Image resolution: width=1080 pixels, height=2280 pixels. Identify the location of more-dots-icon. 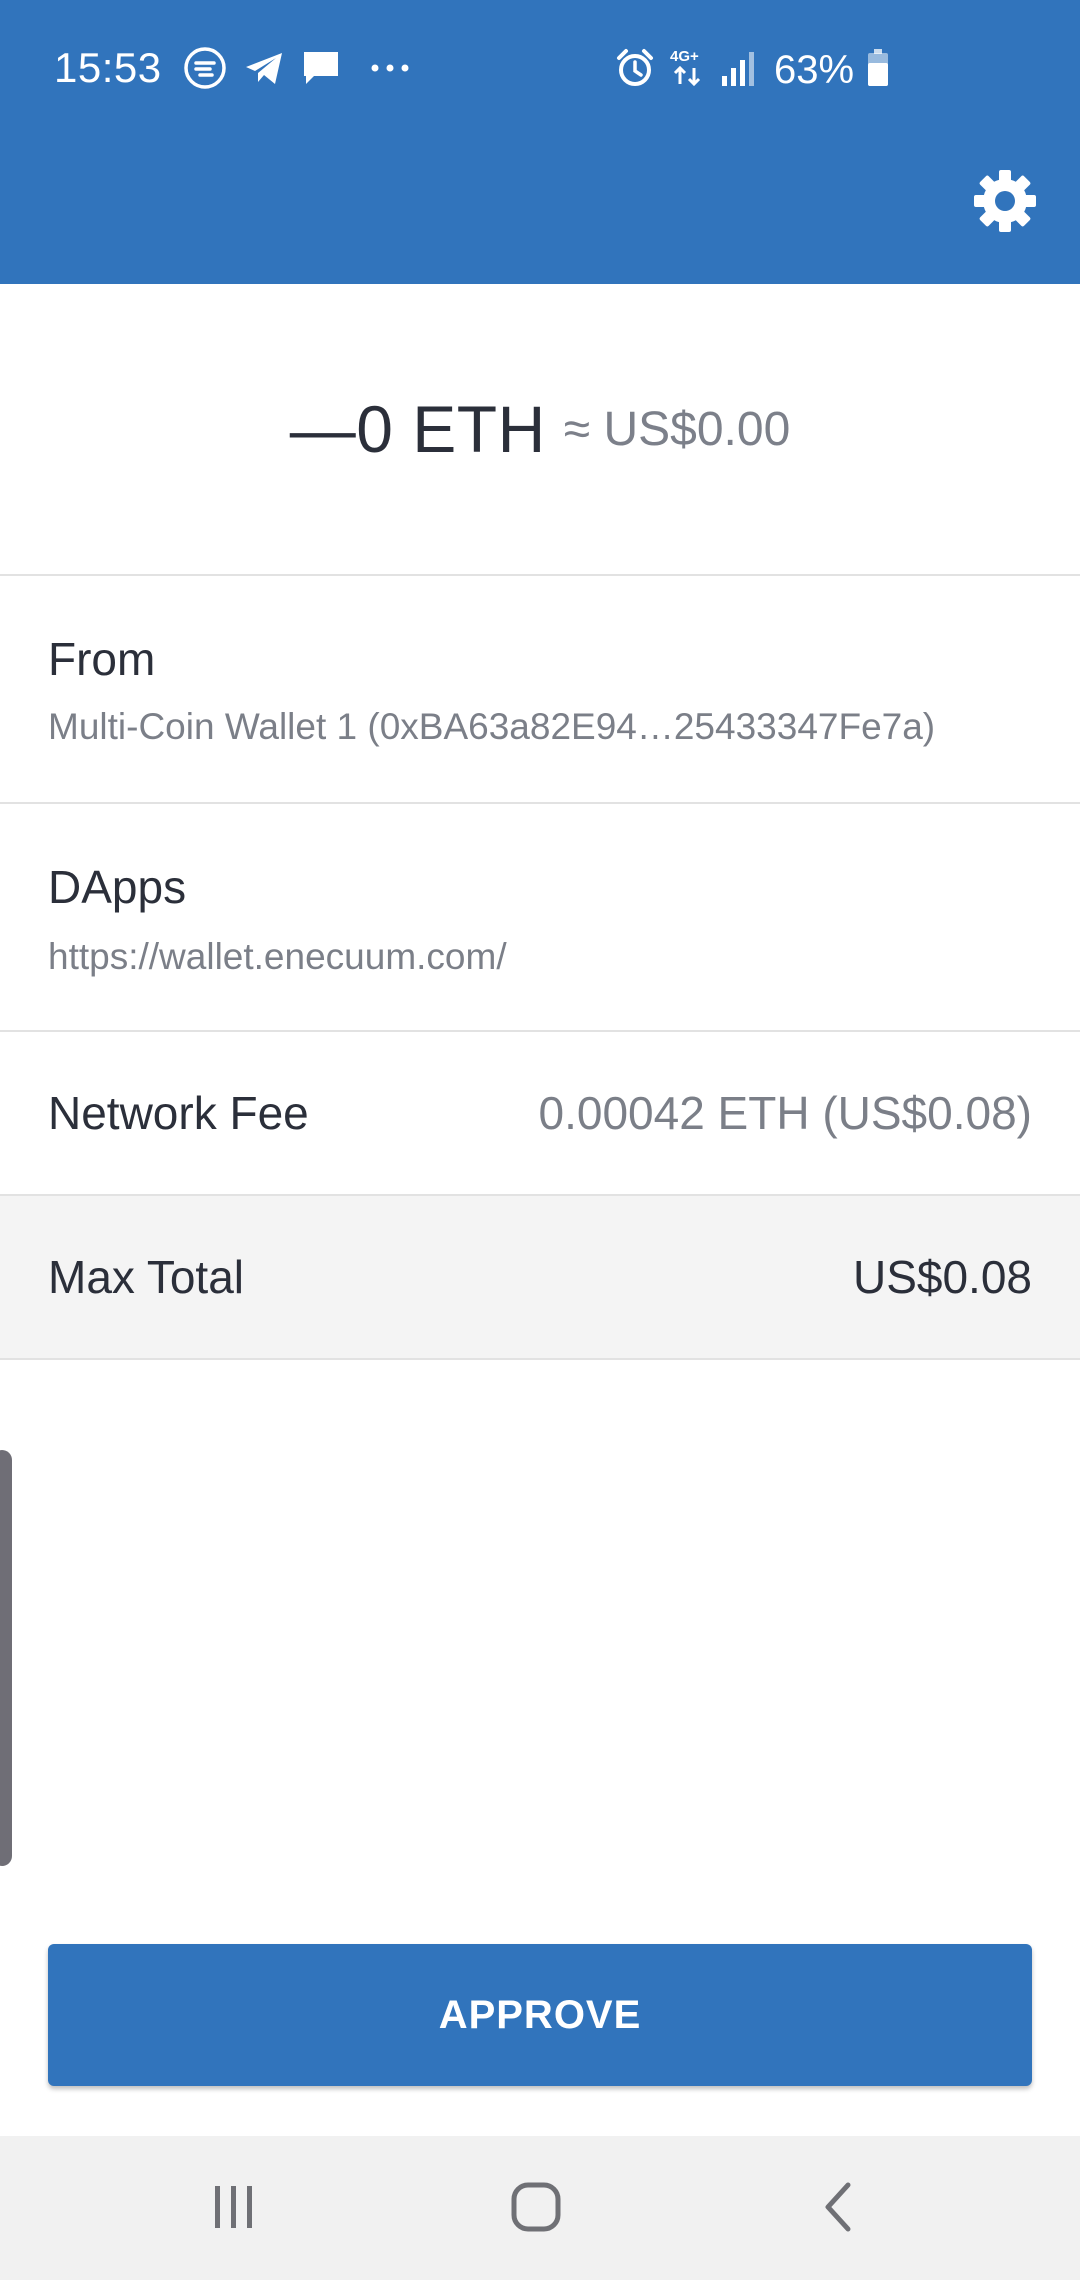
(390, 70).